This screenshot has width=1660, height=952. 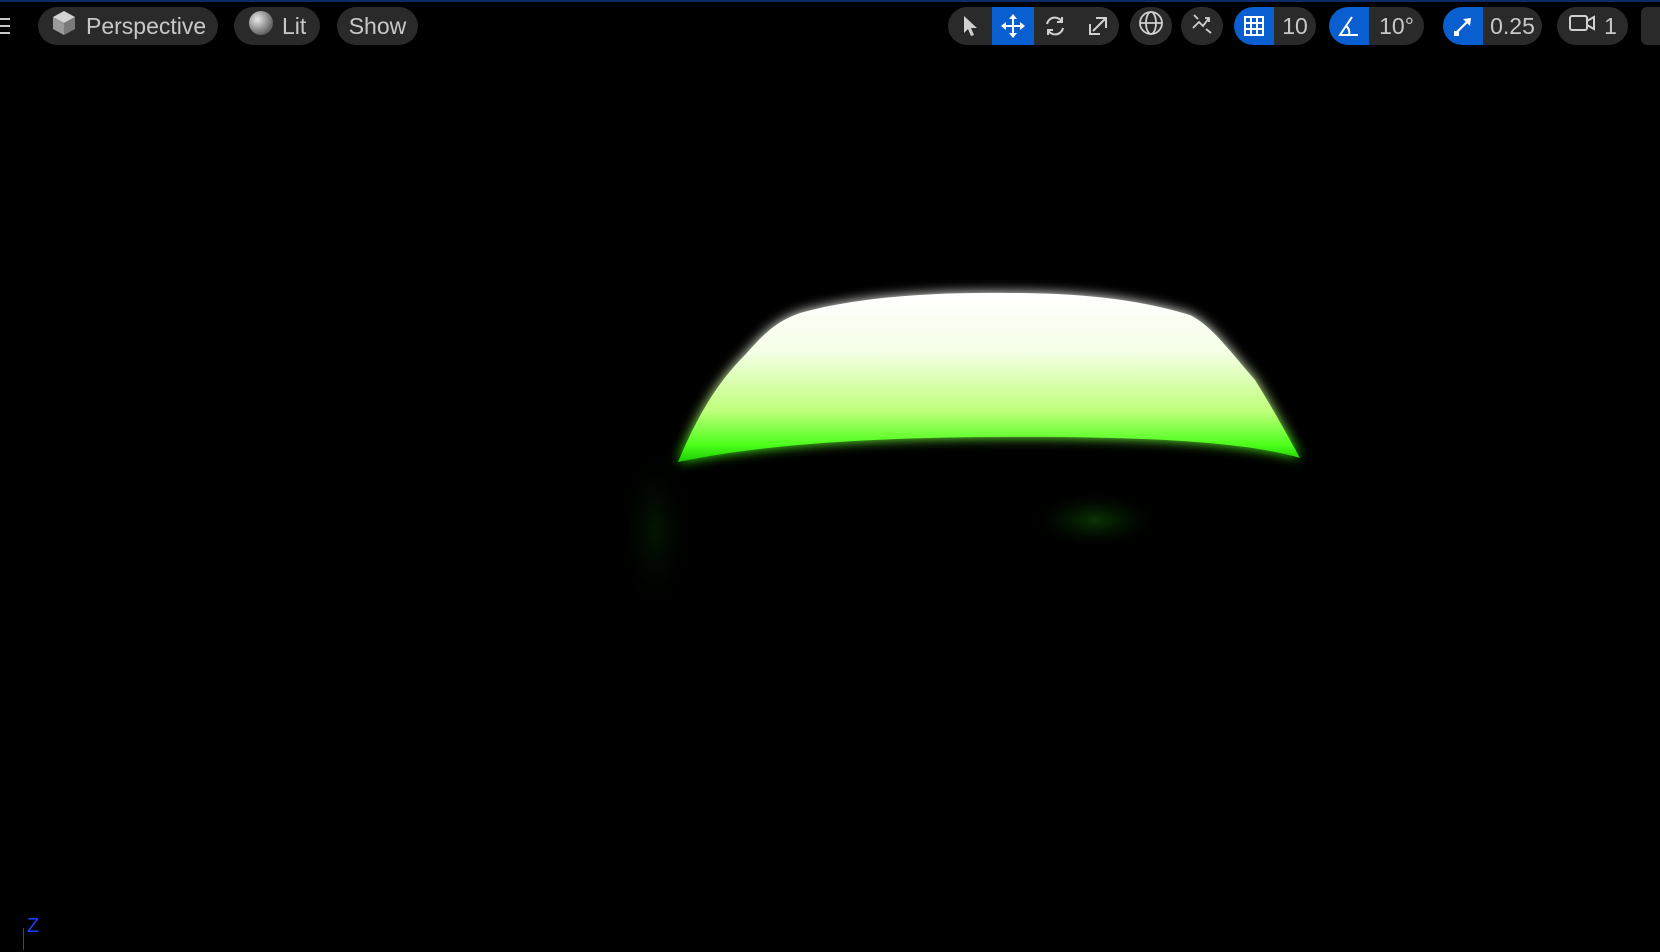 What do you see at coordinates (5, 26) in the screenshot?
I see `hamburger-menu-icon` at bounding box center [5, 26].